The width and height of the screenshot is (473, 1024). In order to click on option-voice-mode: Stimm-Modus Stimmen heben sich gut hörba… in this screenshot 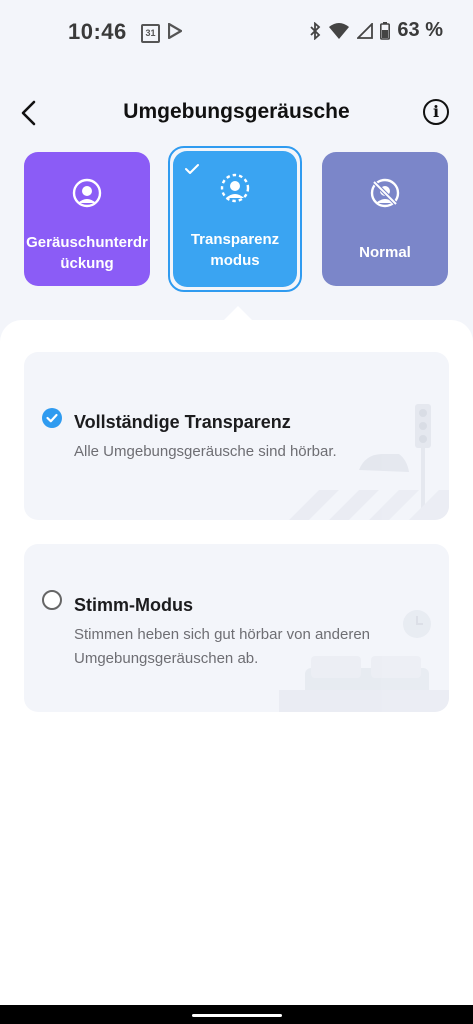, I will do `click(236, 628)`.